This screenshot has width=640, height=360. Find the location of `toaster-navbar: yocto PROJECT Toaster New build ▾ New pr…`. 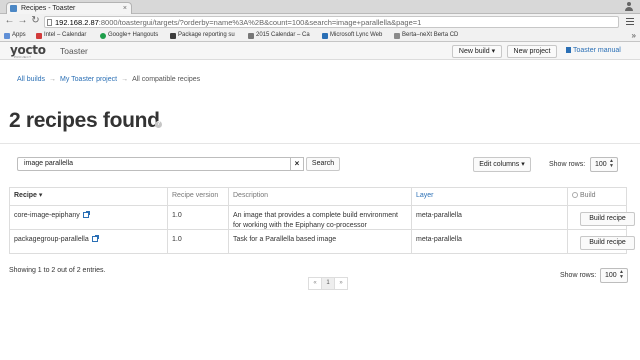

toaster-navbar: yocto PROJECT Toaster New build ▾ New pr… is located at coordinates (320, 51).